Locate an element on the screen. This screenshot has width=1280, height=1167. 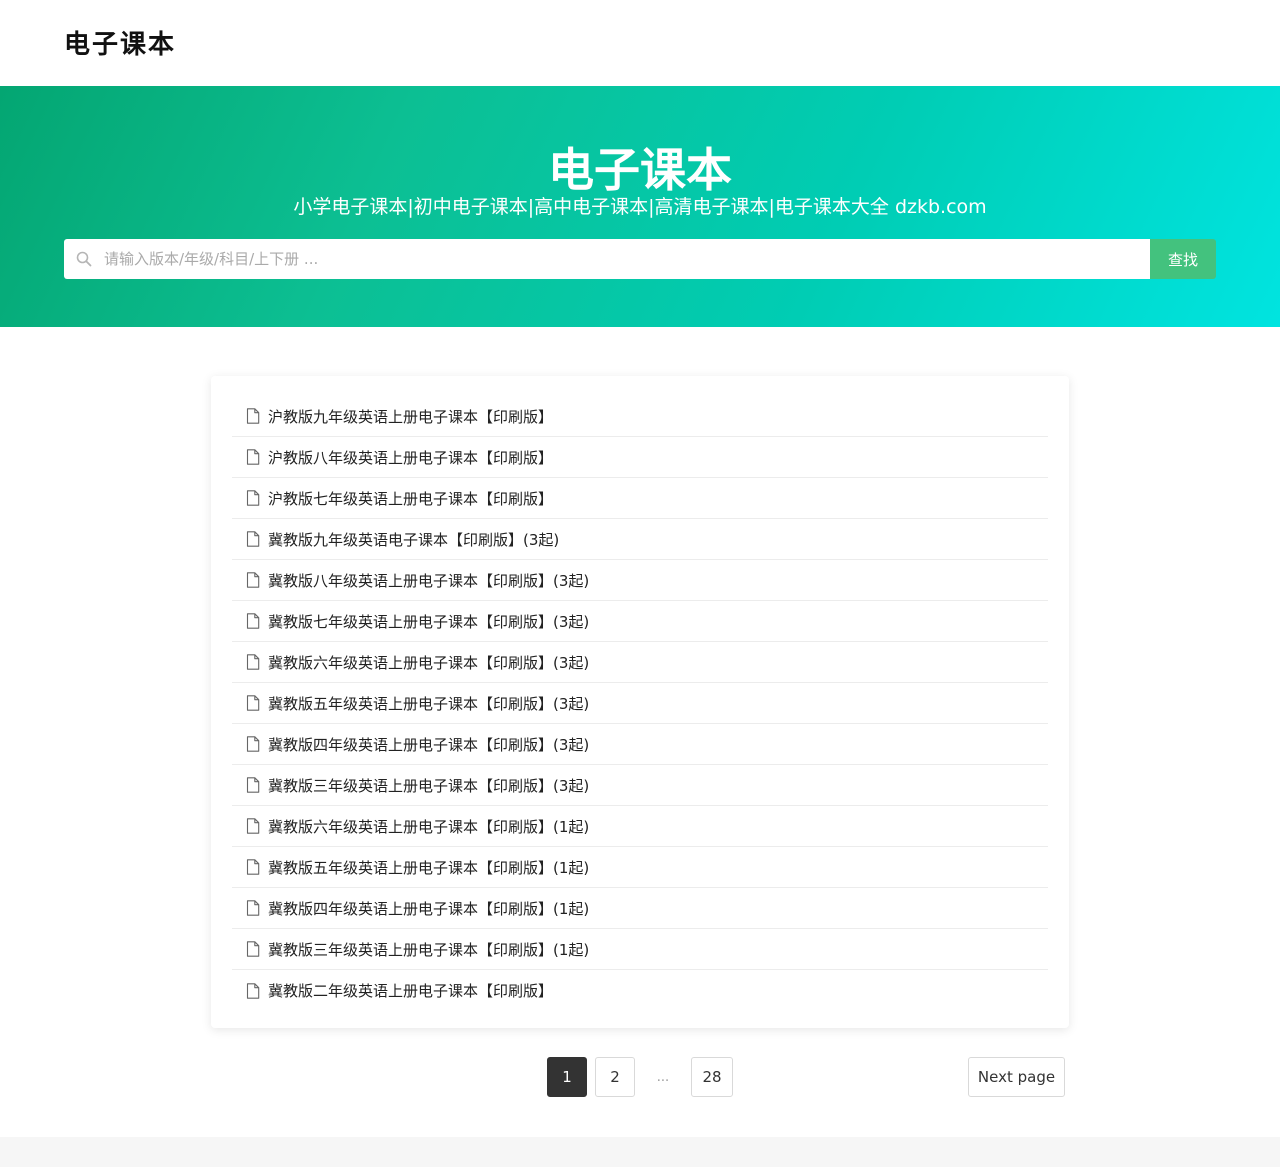
search-button: 查找 is located at coordinates (1183, 259).